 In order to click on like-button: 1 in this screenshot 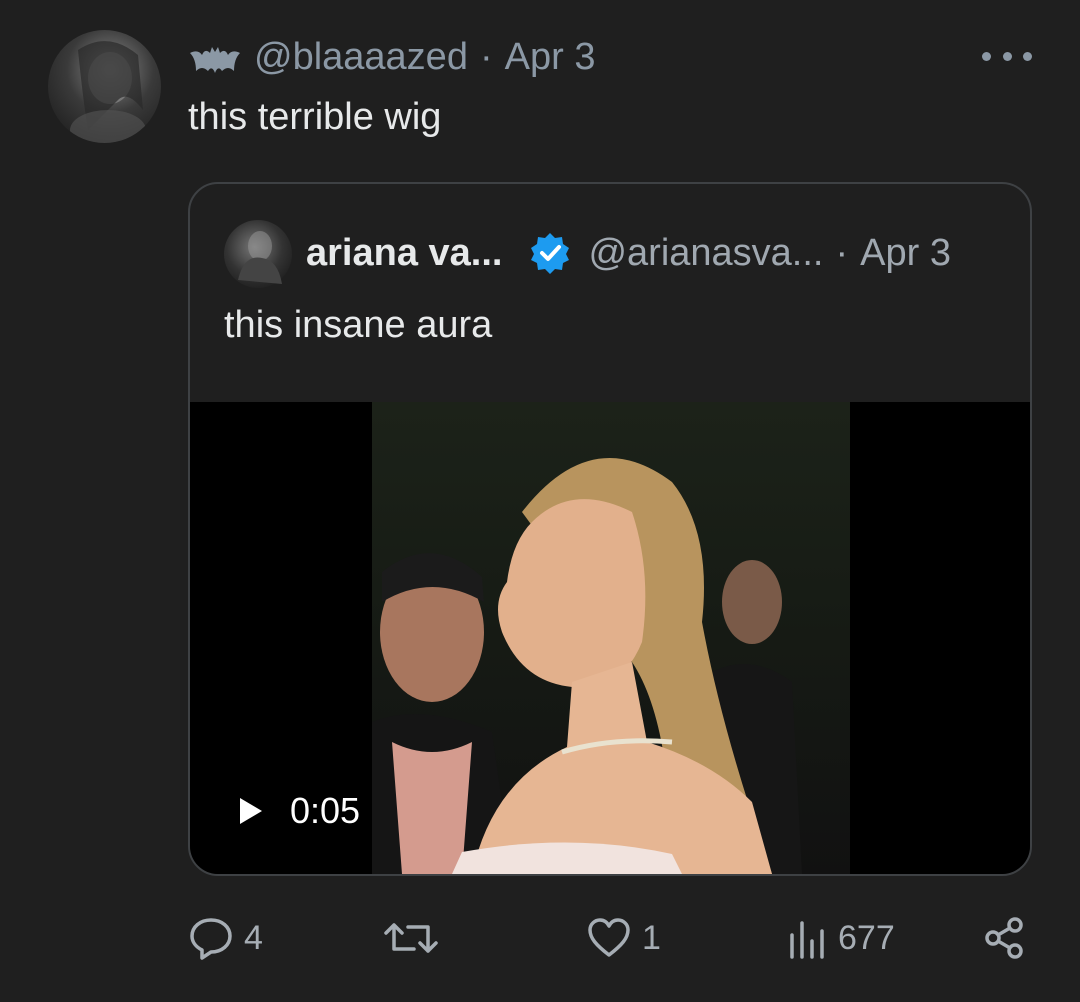, I will do `click(623, 938)`.